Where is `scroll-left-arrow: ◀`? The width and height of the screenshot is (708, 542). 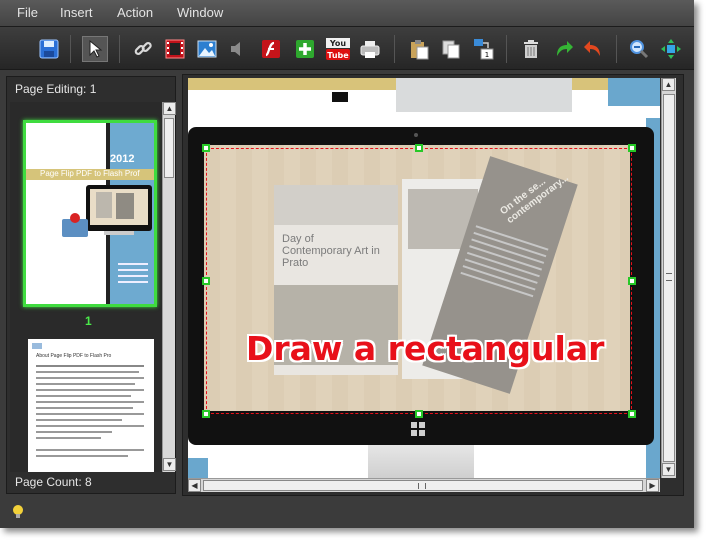
scroll-left-arrow: ◀ is located at coordinates (194, 485).